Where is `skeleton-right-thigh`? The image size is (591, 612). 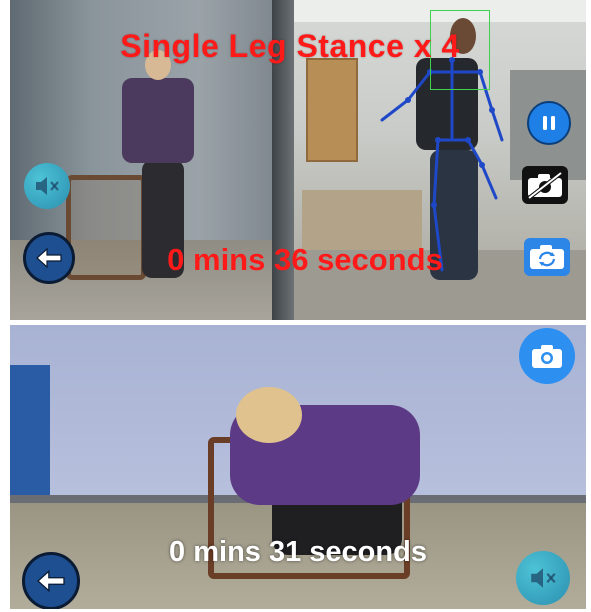 skeleton-right-thigh is located at coordinates (475, 152).